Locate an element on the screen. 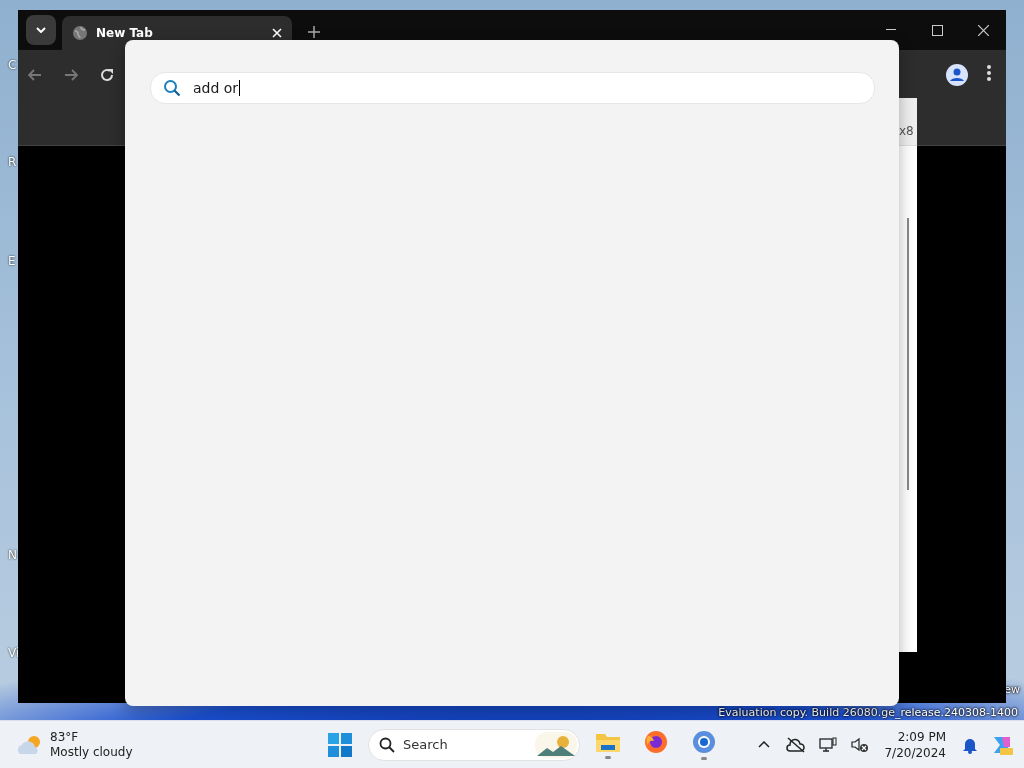  minimize-icon is located at coordinates (891, 30).